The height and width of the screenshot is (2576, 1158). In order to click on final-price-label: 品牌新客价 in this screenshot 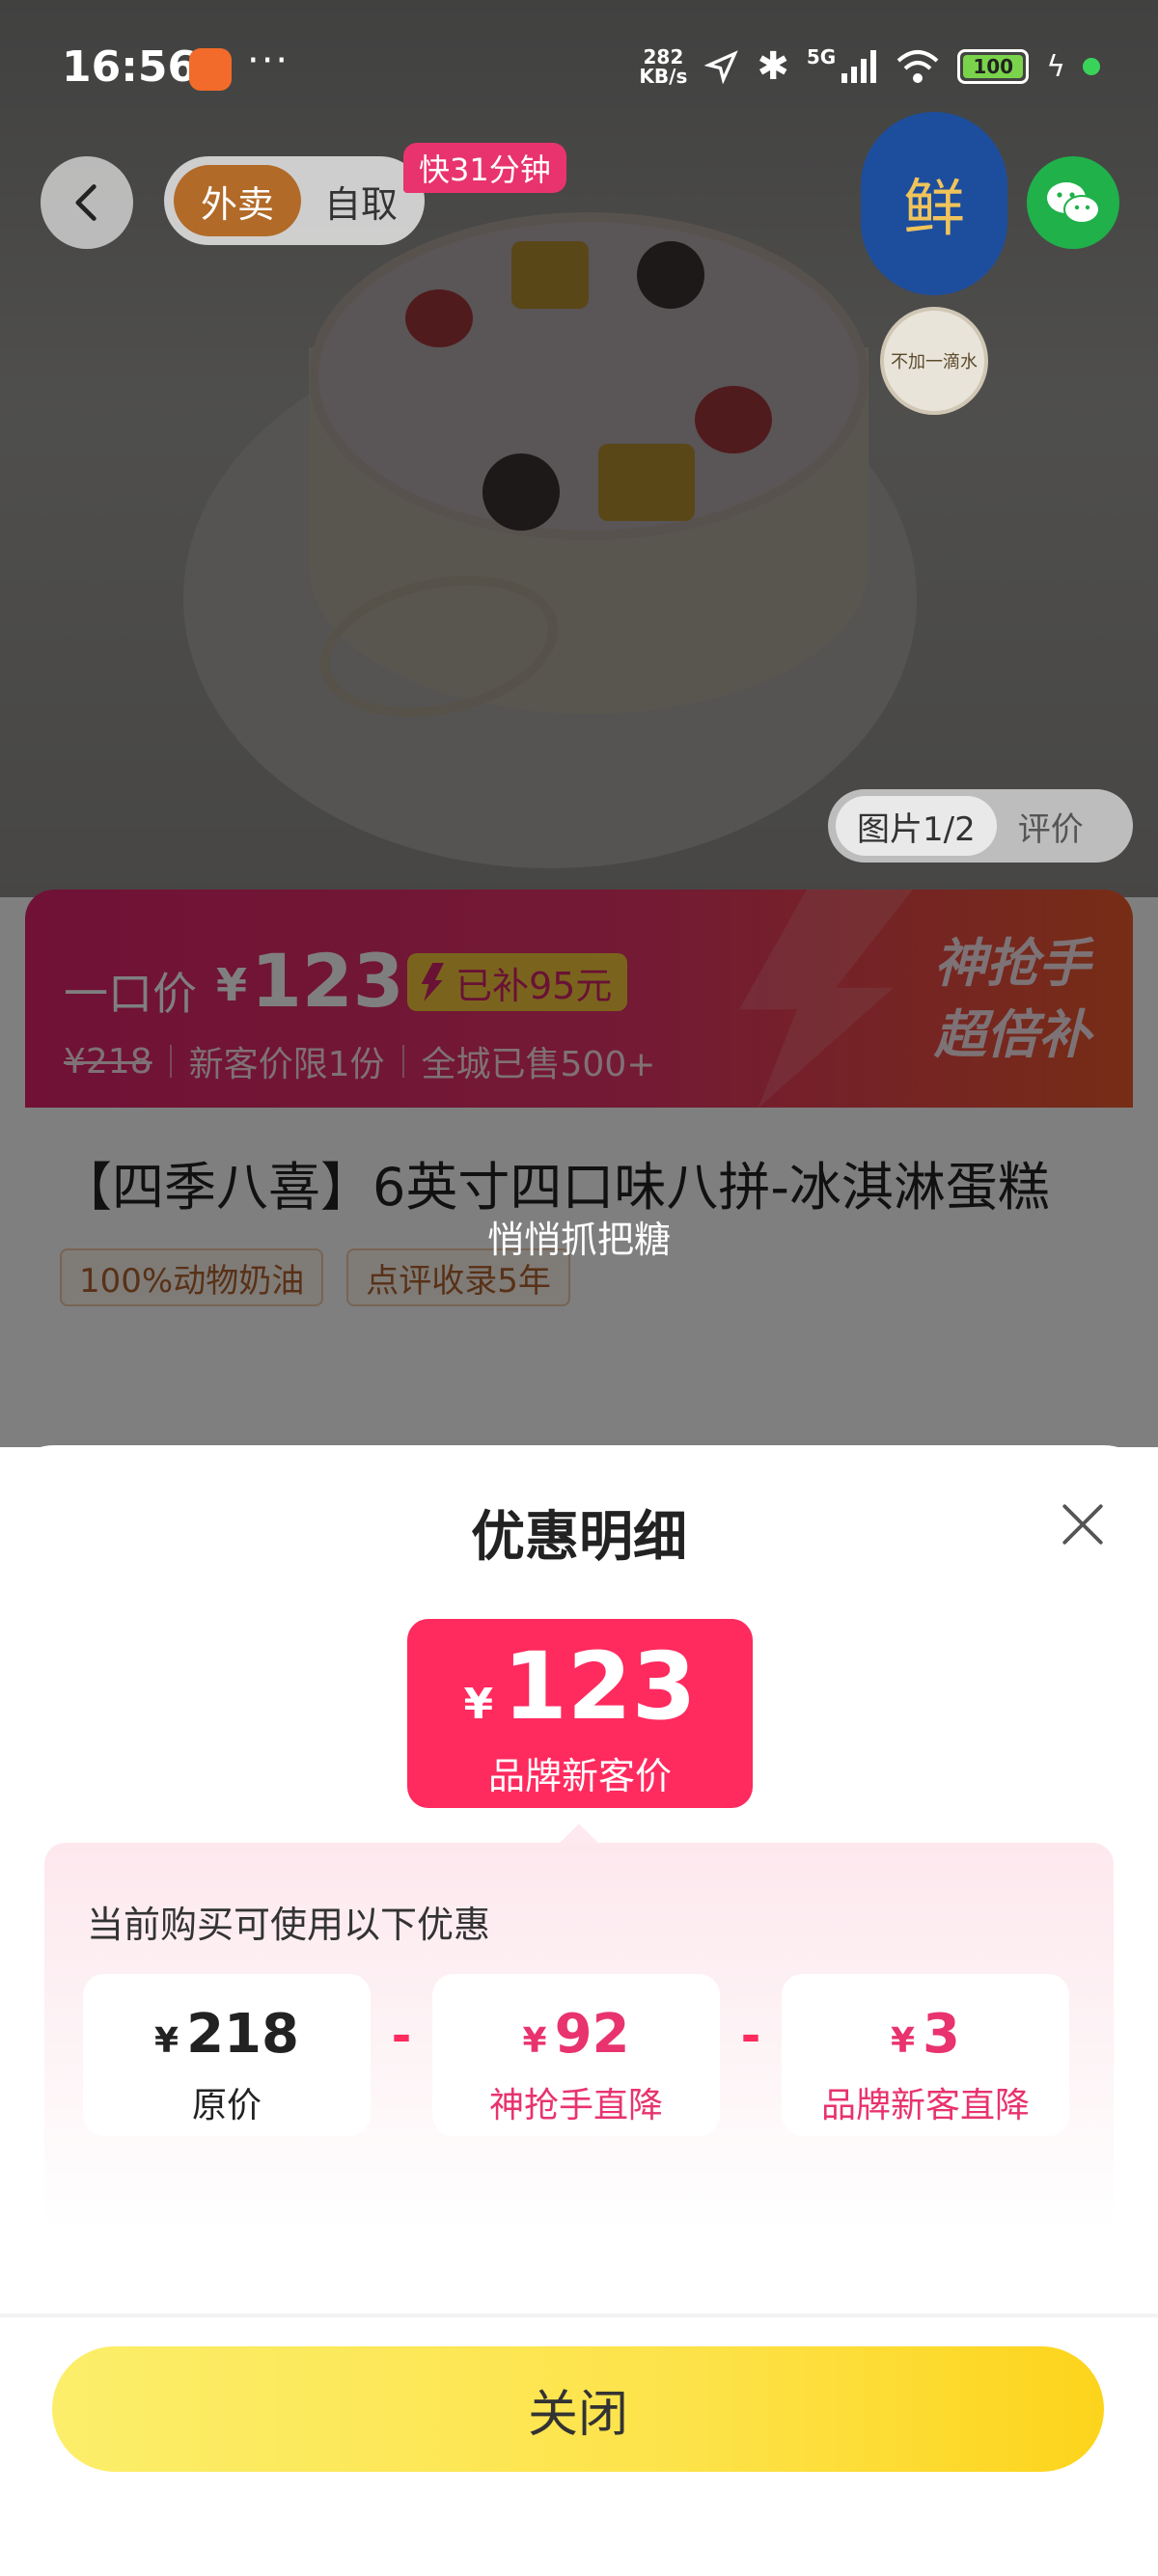, I will do `click(579, 1776)`.